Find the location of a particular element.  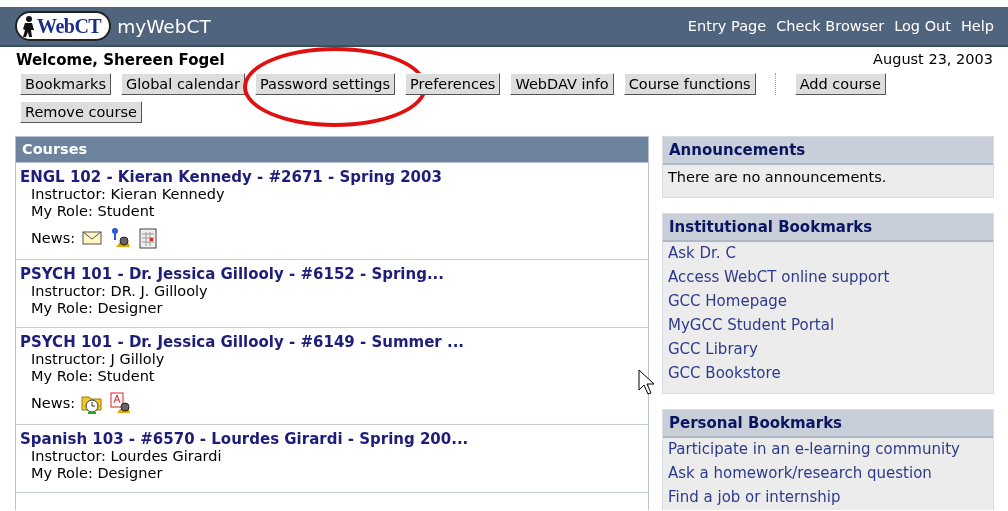

bookmark-link: GCC Library is located at coordinates (828, 349).